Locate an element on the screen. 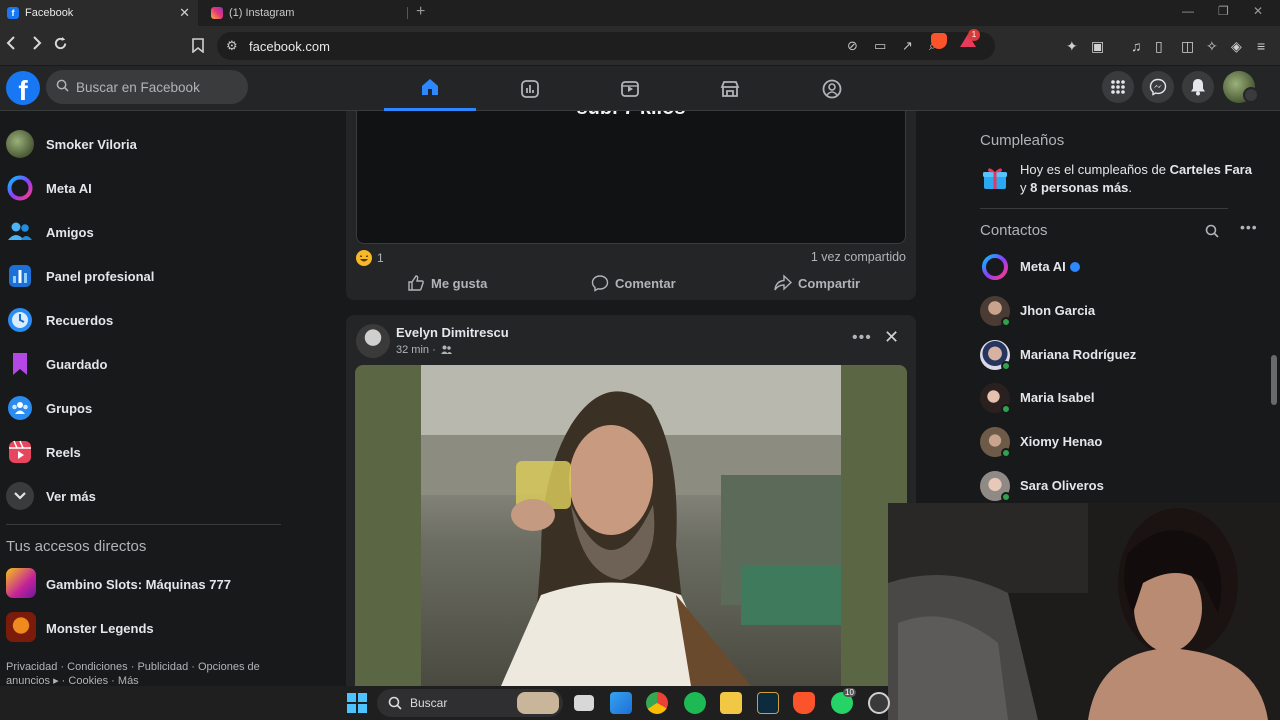 This screenshot has width=1280, height=720. brave-browser-icon is located at coordinates (804, 703).